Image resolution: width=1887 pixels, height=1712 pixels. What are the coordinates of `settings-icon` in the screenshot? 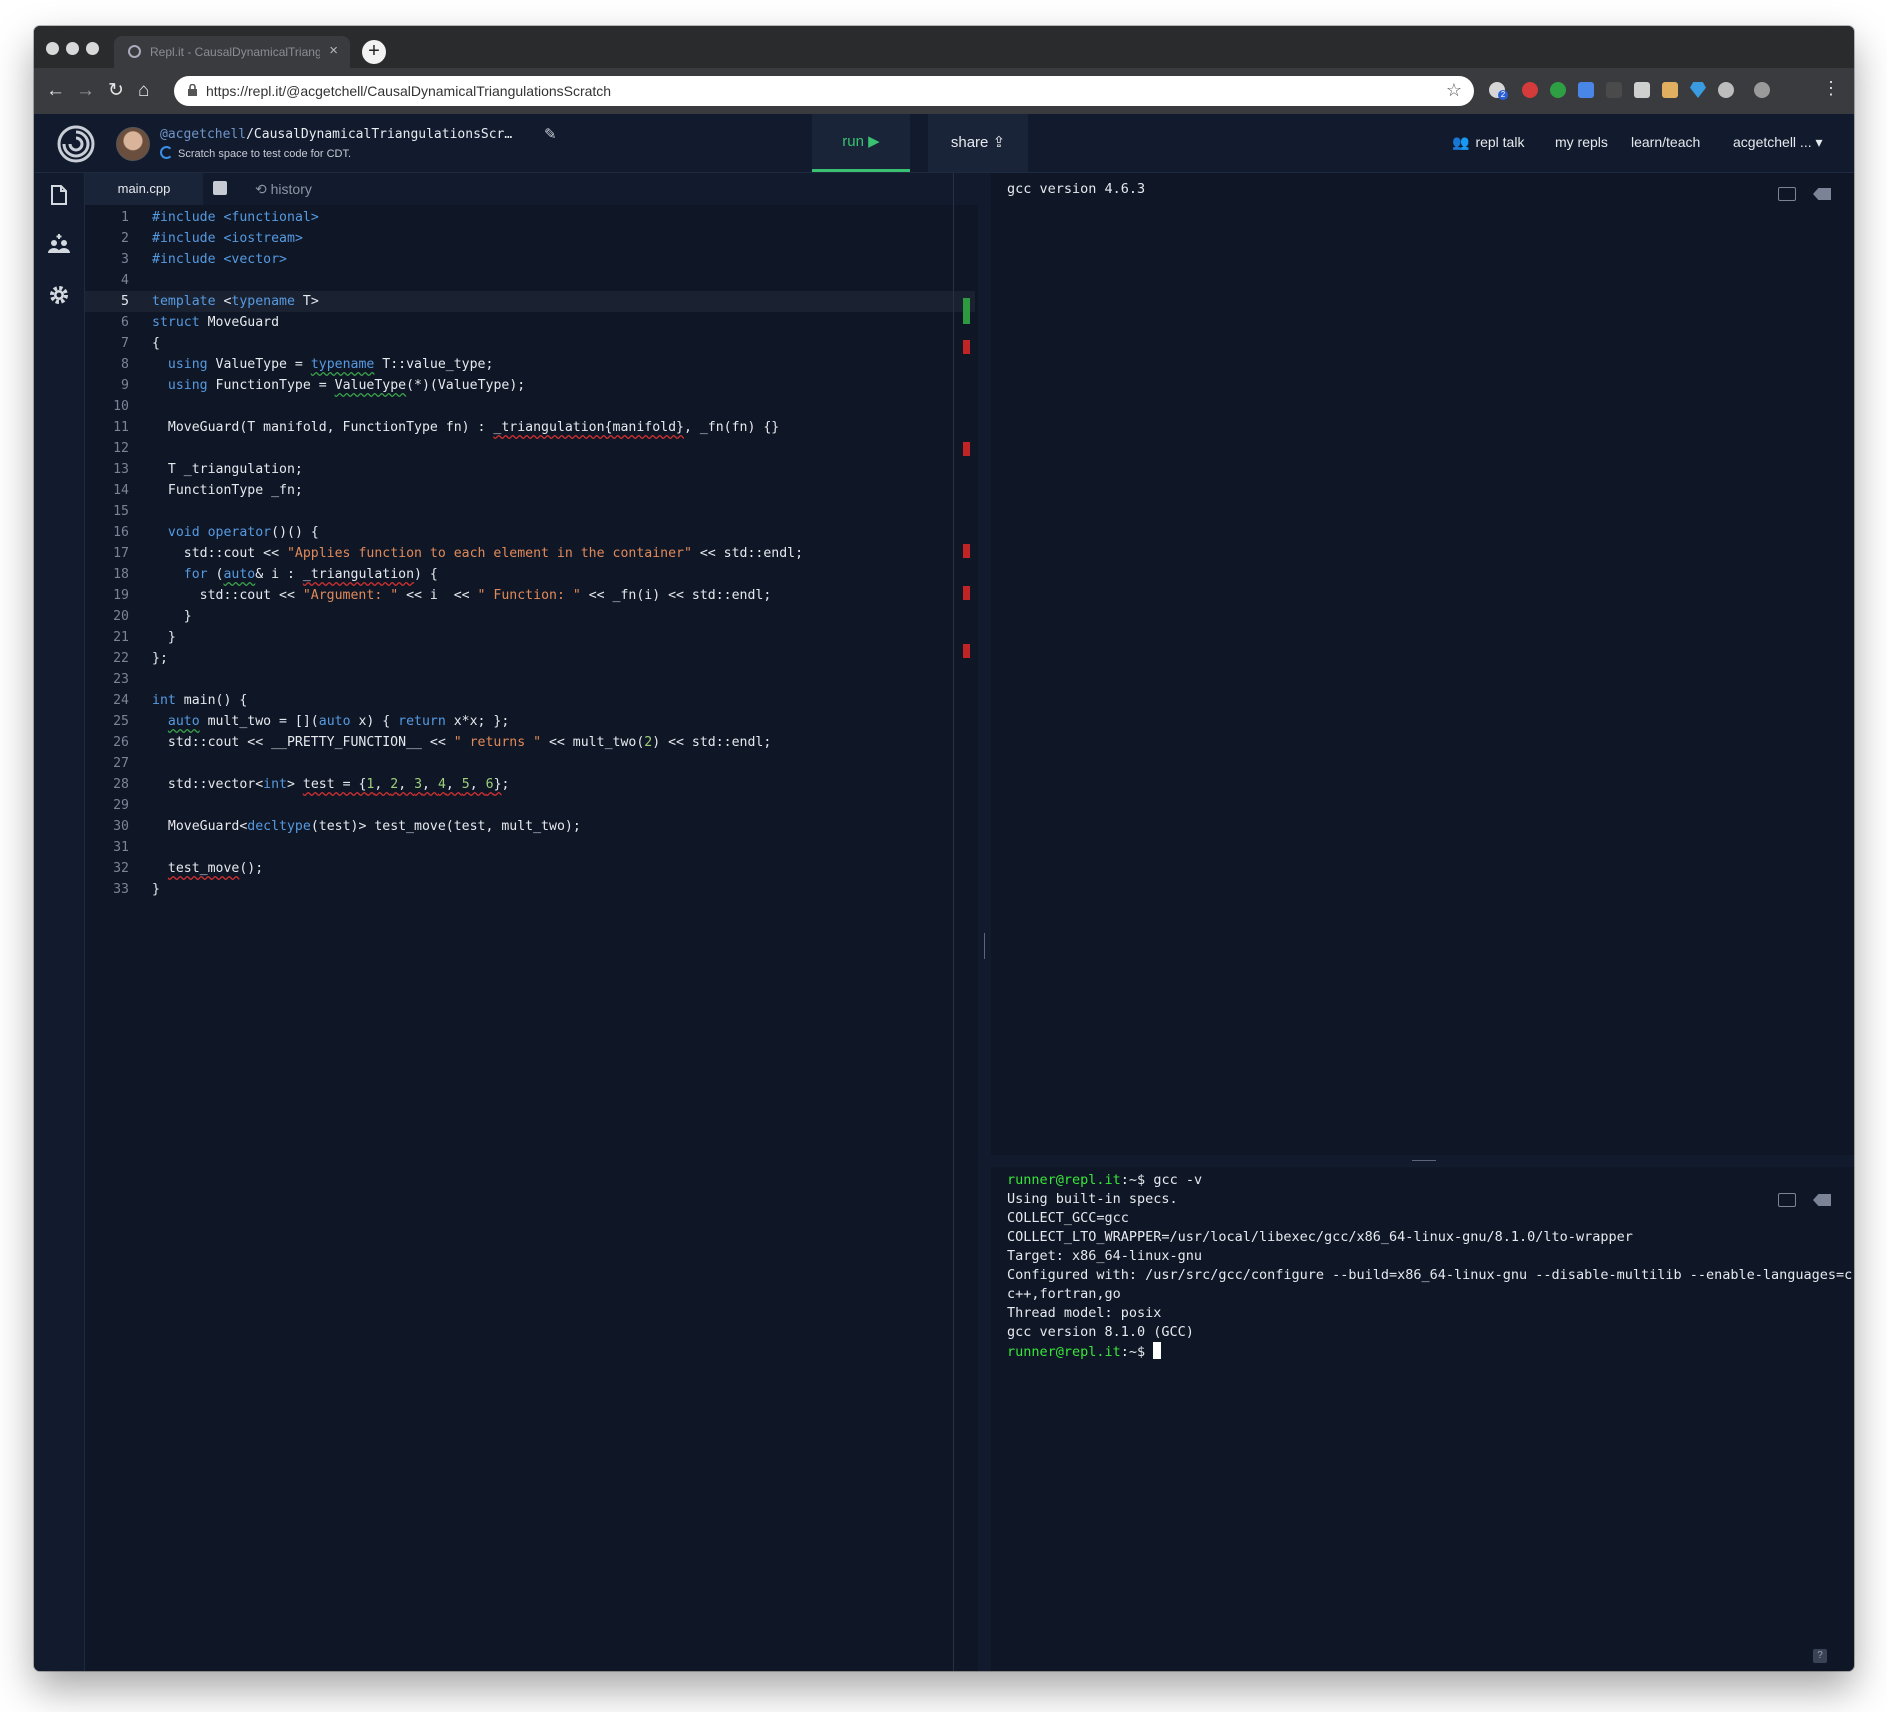 It's located at (59, 295).